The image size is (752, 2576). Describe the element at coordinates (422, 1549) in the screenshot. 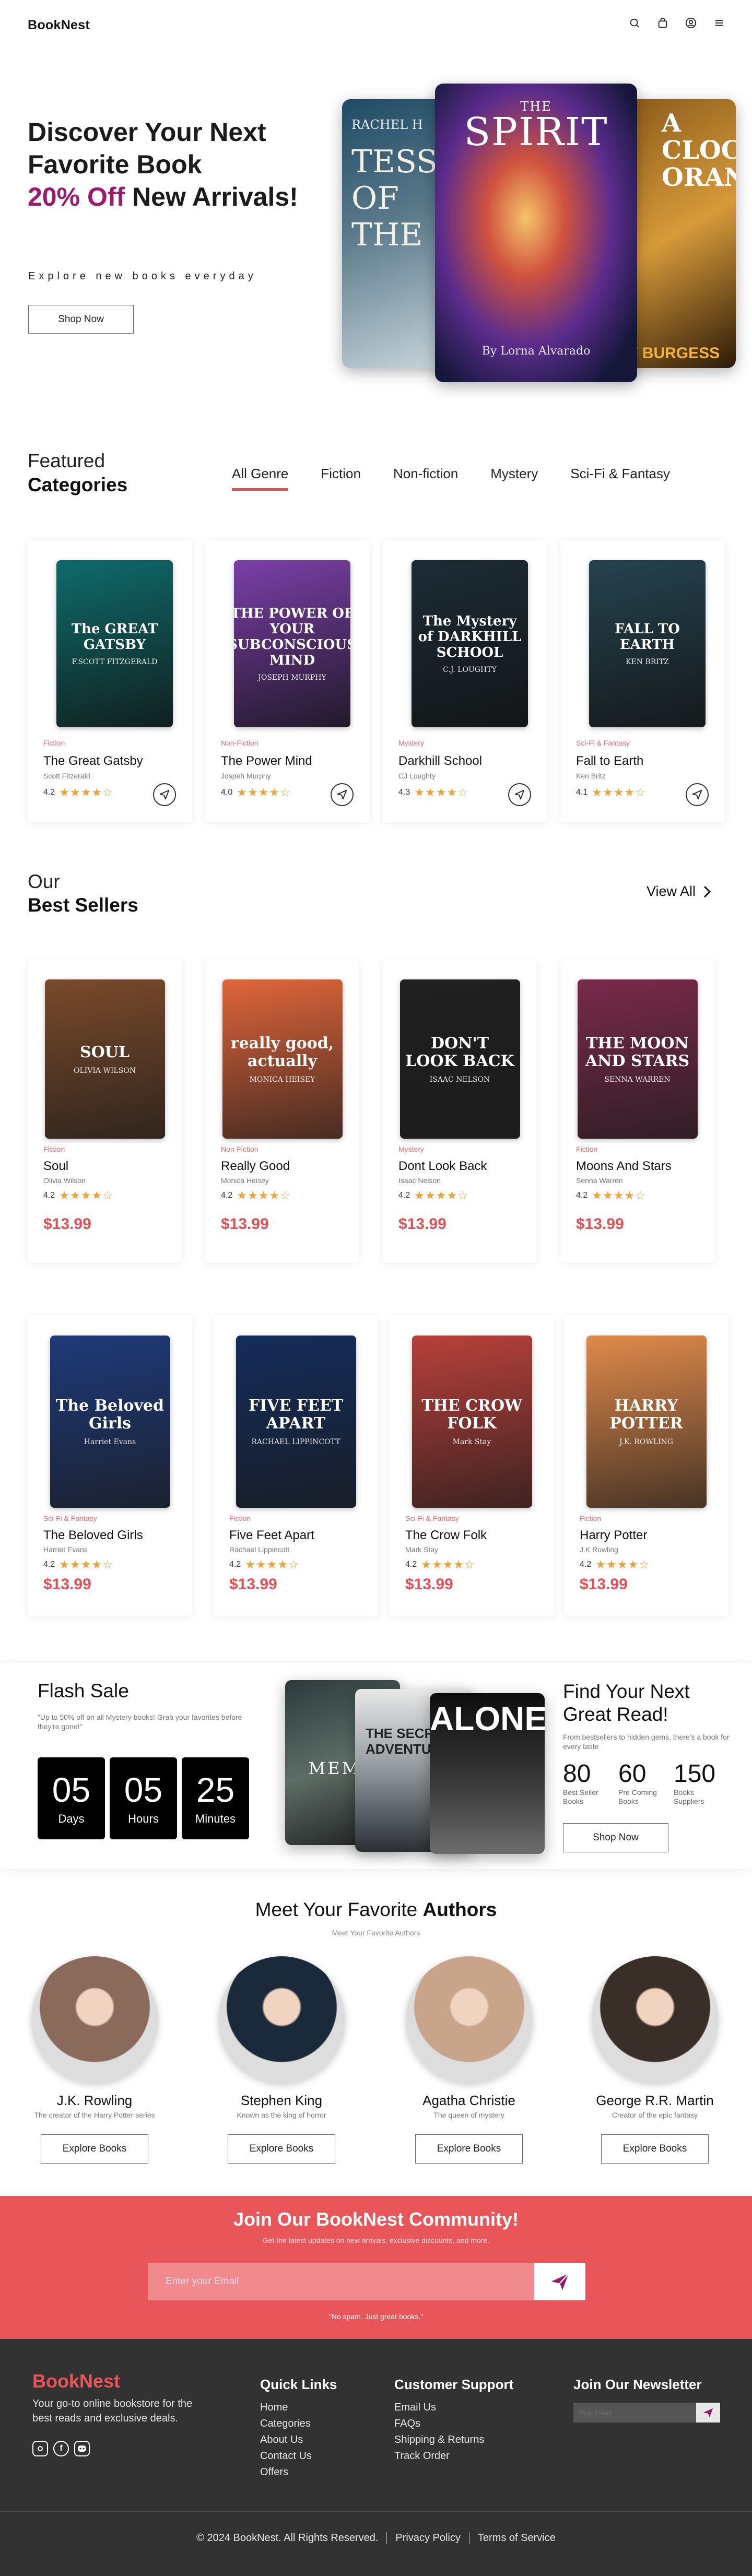

I see `book-author: Mark Stay` at that location.